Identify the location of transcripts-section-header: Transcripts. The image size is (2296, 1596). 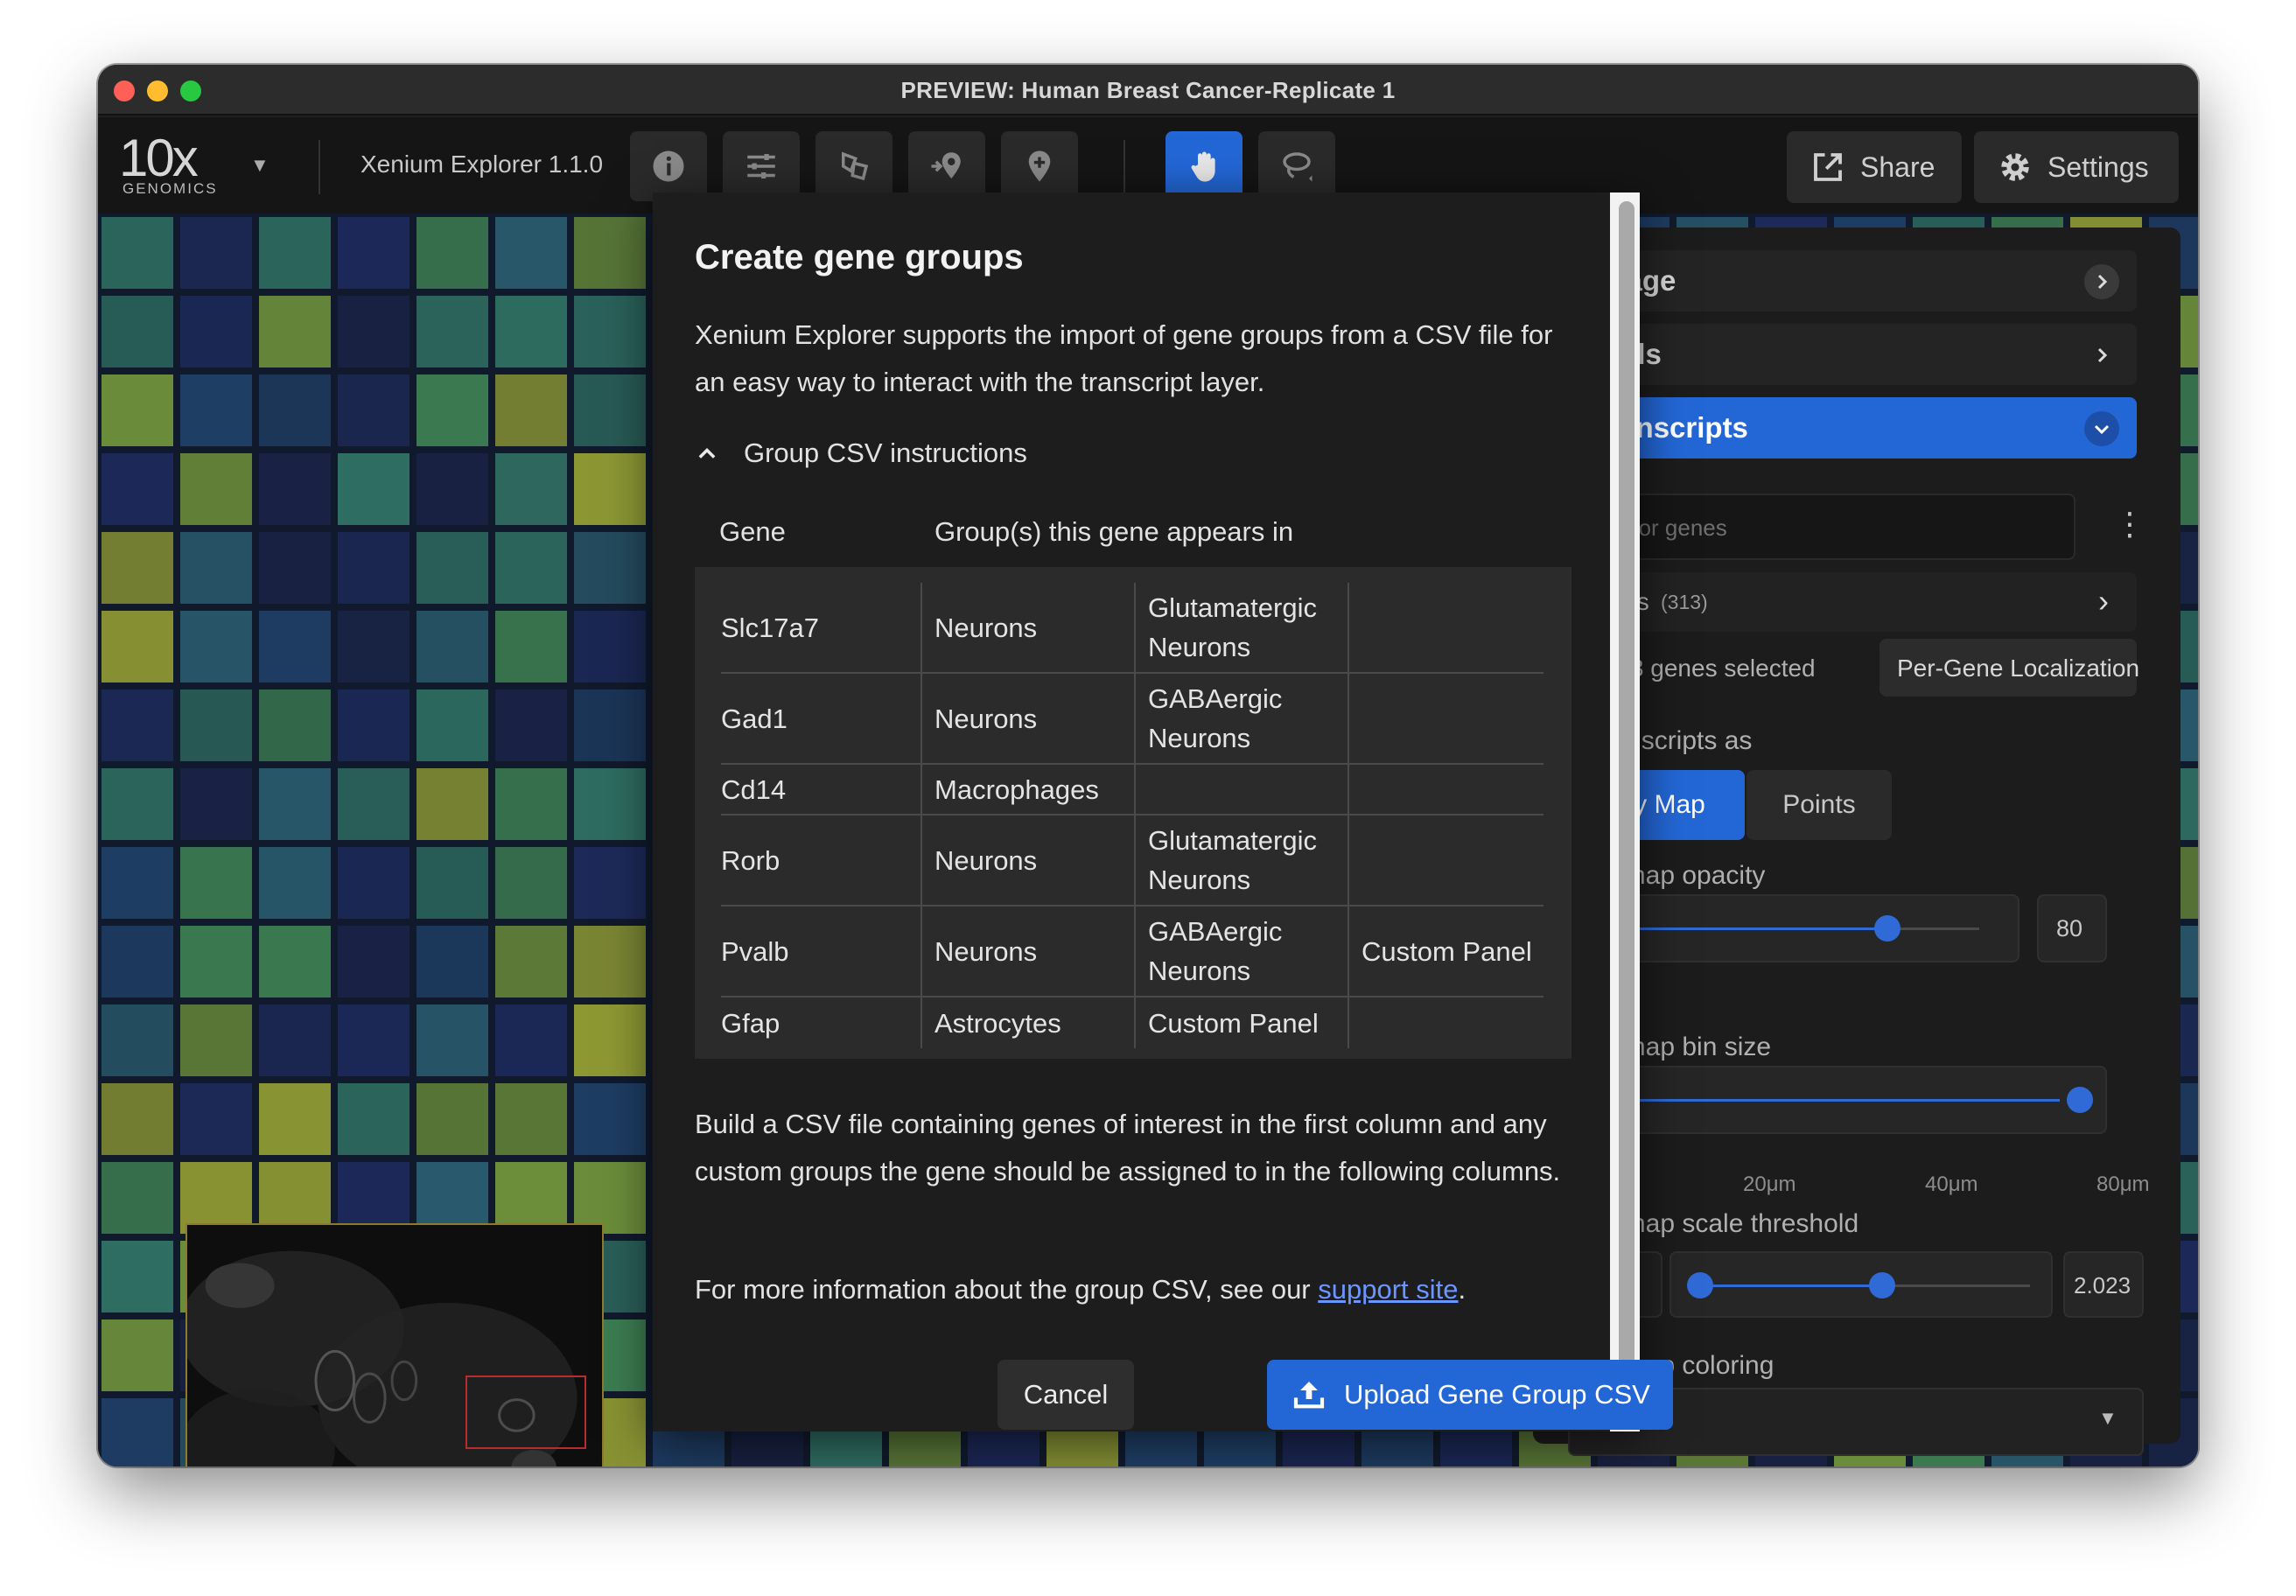
(1852, 427).